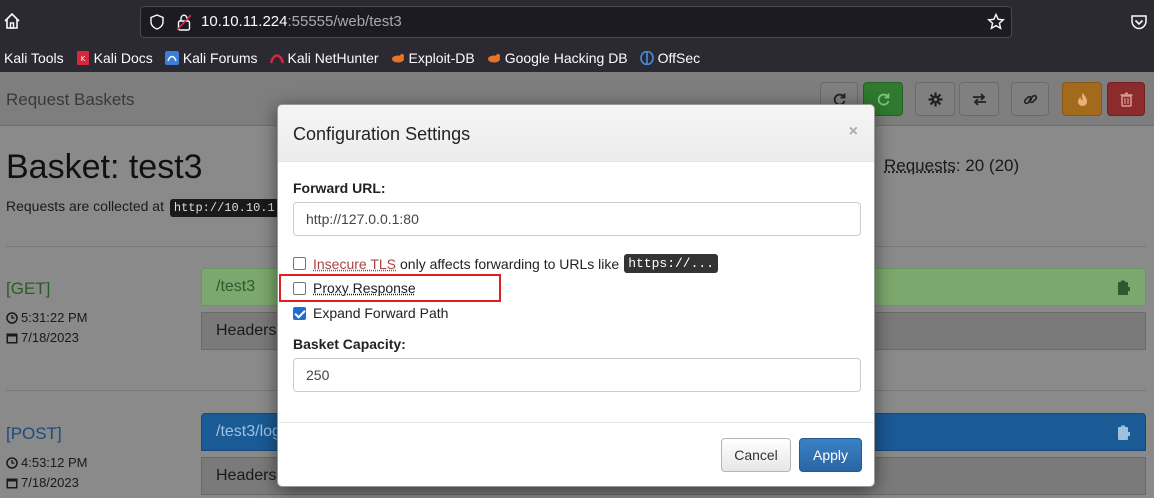 This screenshot has width=1154, height=498. I want to click on bookmark-label: Google Hacking DB, so click(566, 58).